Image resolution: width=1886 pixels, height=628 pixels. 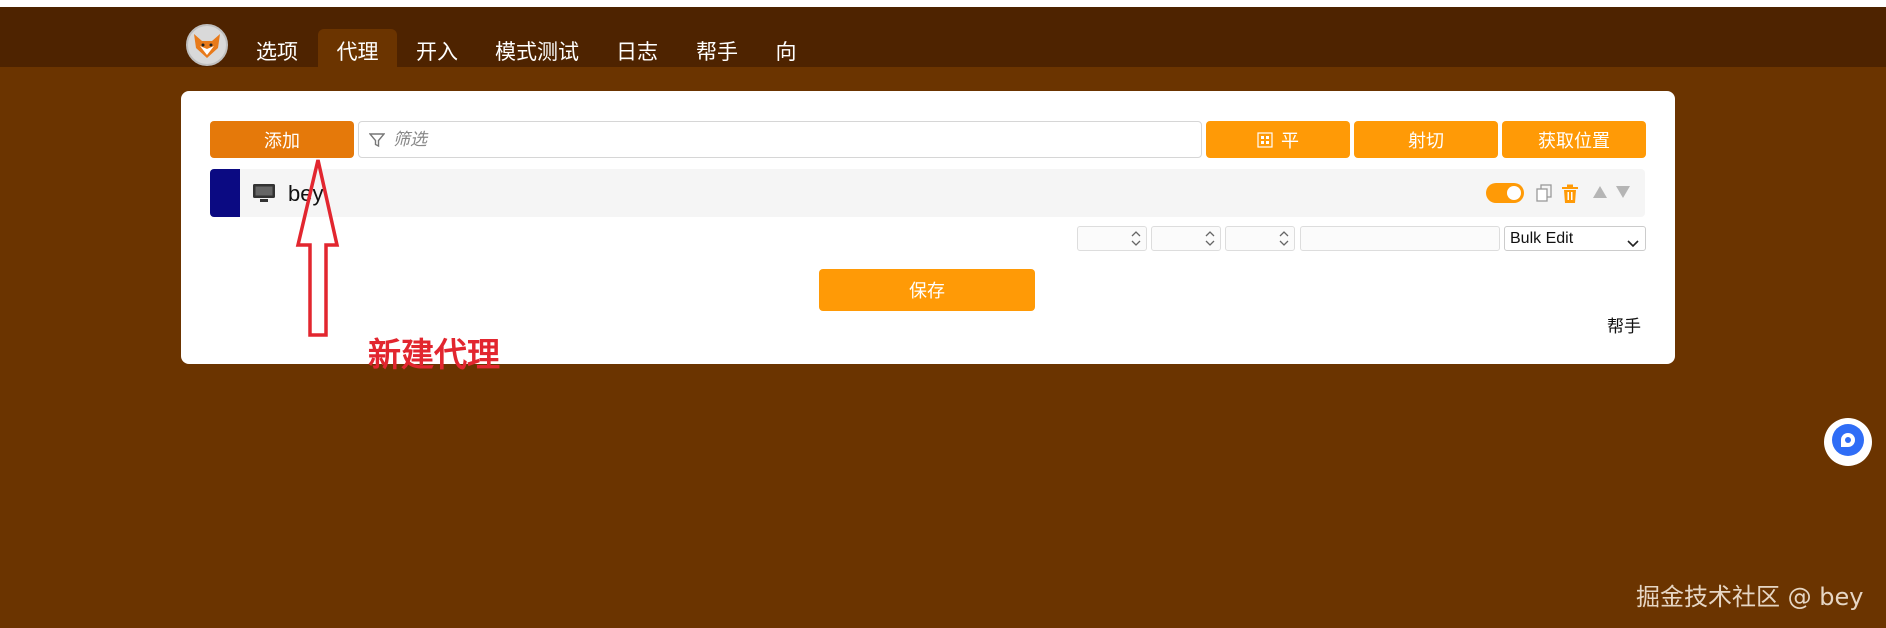 I want to click on tab-proxies: 代理, so click(x=357, y=51).